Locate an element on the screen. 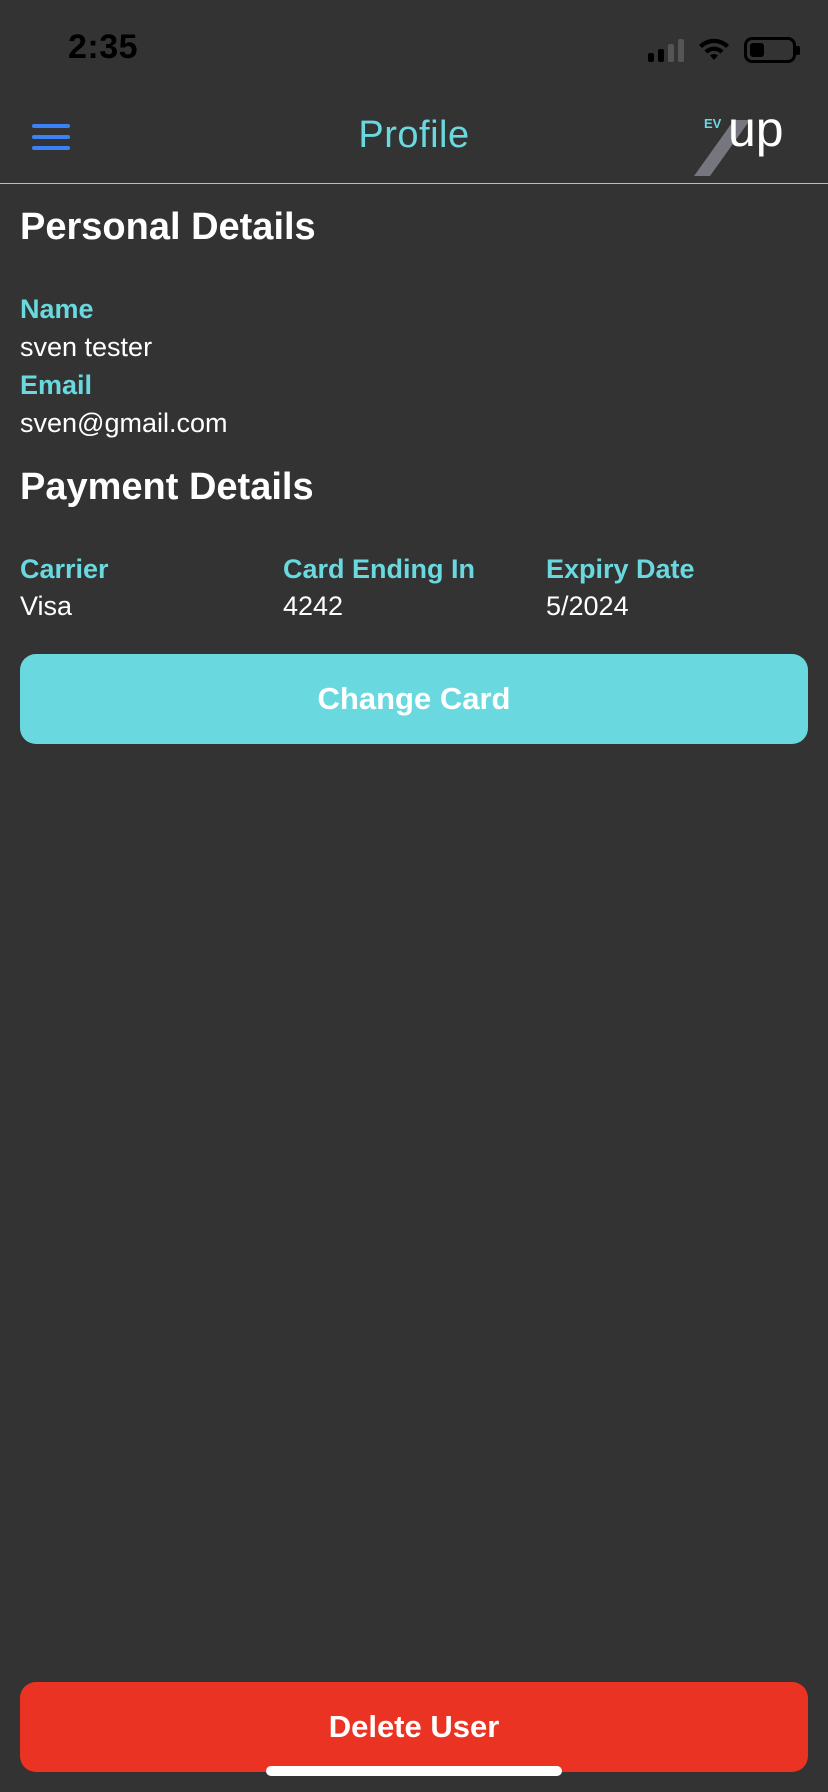 This screenshot has width=828, height=1792. expiry-date-label: Expiry Date is located at coordinates (620, 569).